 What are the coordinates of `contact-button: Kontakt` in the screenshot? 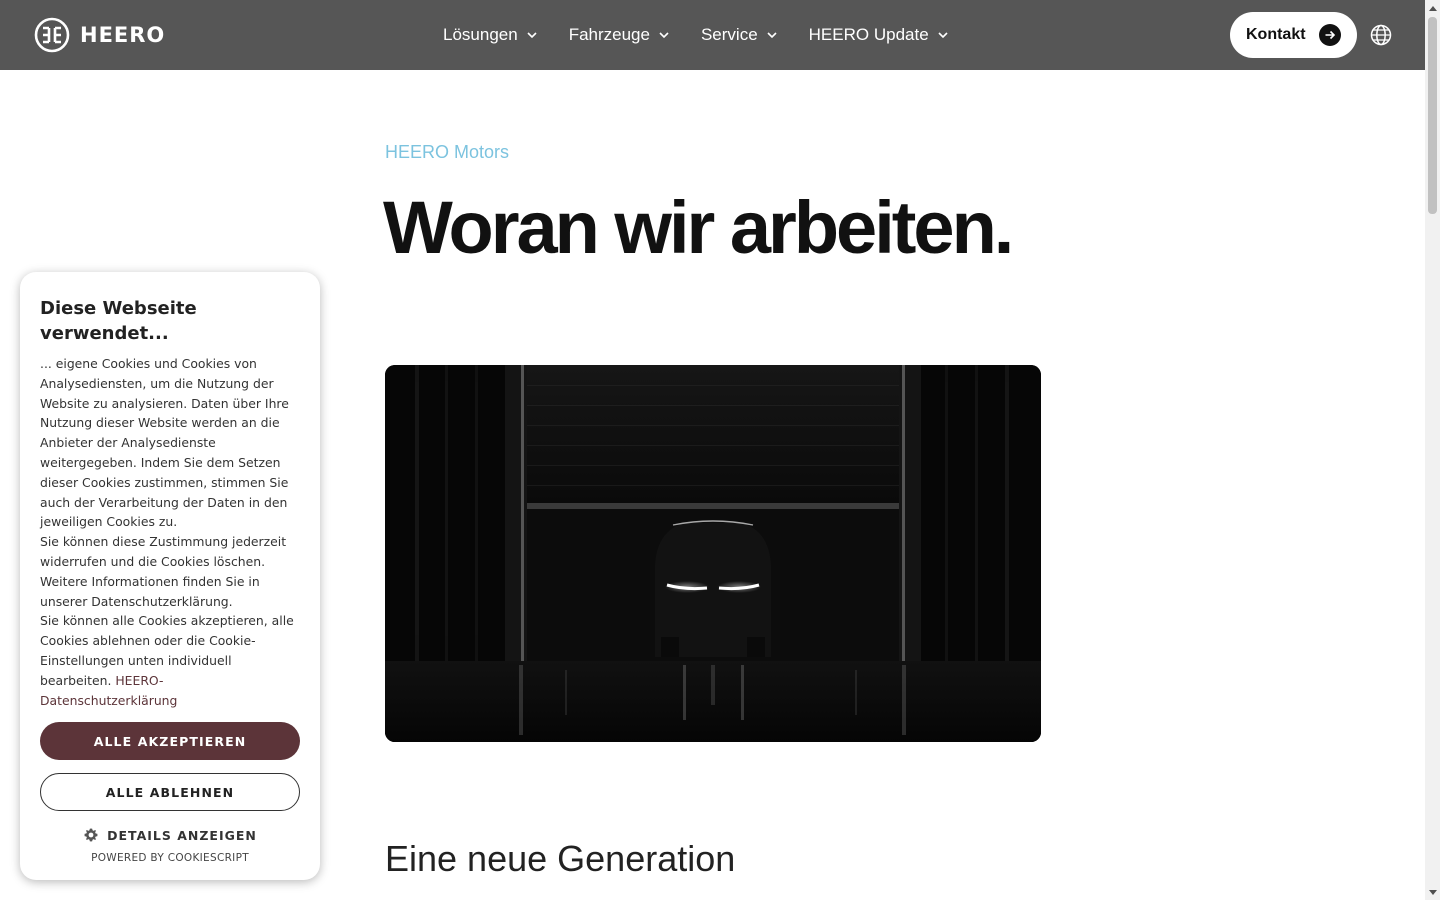 It's located at (1293, 35).